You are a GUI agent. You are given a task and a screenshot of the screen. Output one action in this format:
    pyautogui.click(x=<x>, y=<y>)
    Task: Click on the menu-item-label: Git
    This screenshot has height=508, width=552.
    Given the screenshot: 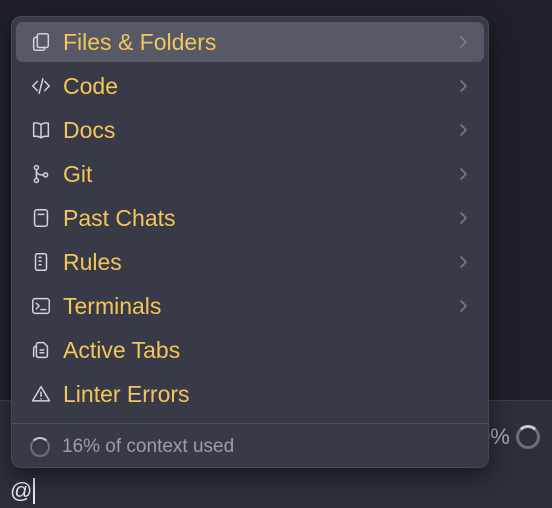 What is the action you would take?
    pyautogui.click(x=78, y=173)
    